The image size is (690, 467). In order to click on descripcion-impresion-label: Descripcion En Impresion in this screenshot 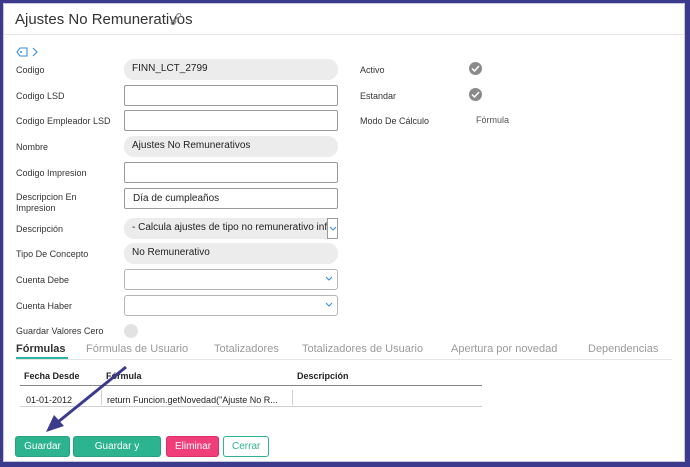, I will do `click(46, 203)`.